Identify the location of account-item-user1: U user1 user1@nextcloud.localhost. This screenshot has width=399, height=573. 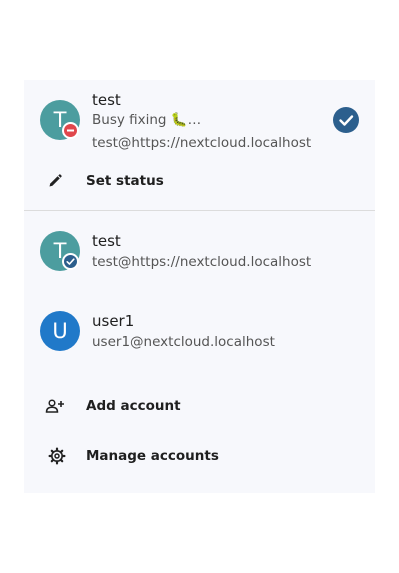
(199, 330).